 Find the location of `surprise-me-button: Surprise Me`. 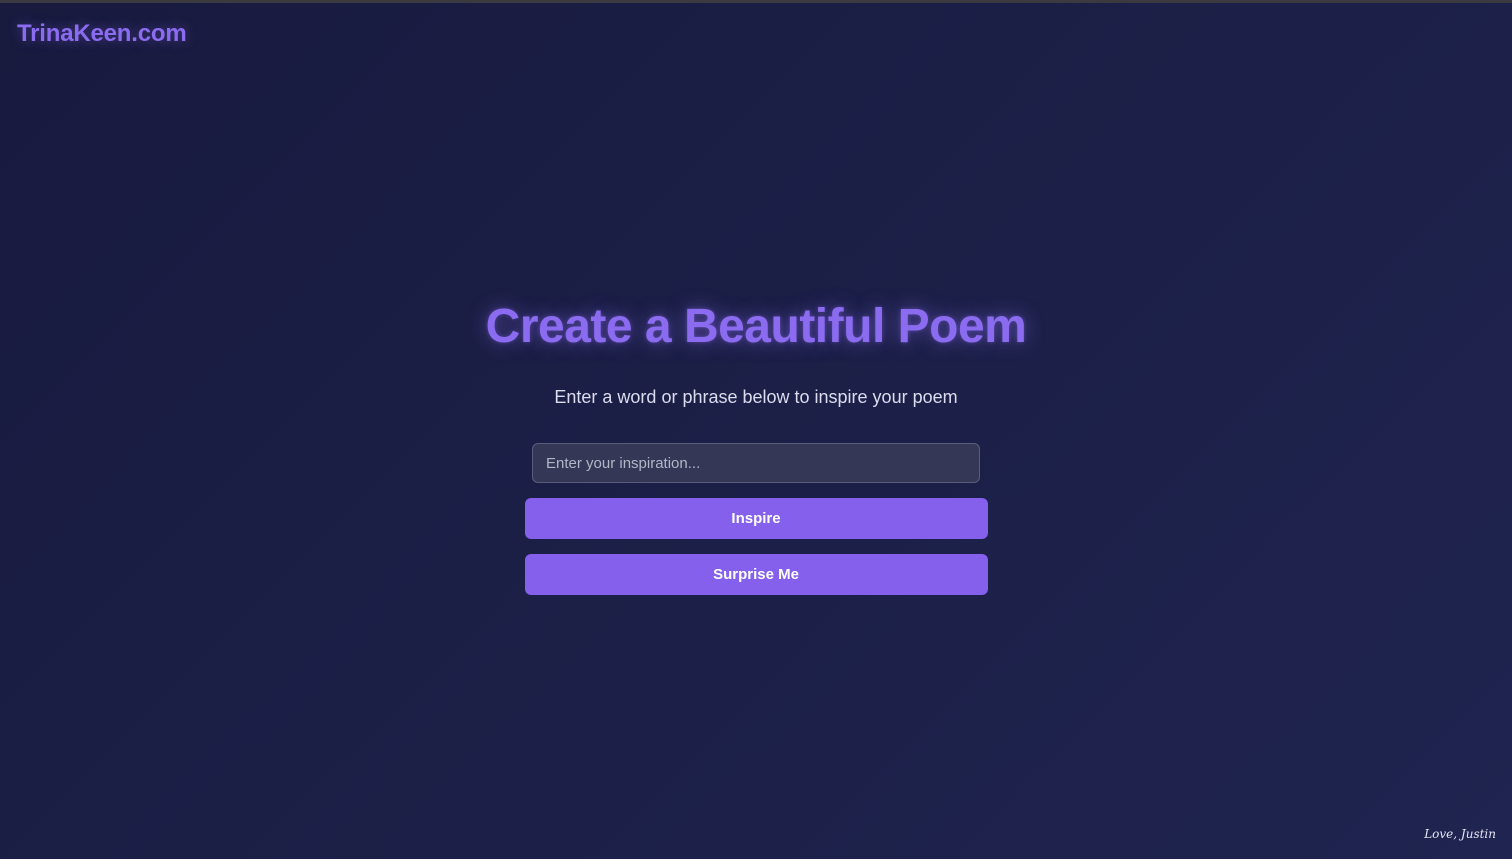

surprise-me-button: Surprise Me is located at coordinates (756, 574).